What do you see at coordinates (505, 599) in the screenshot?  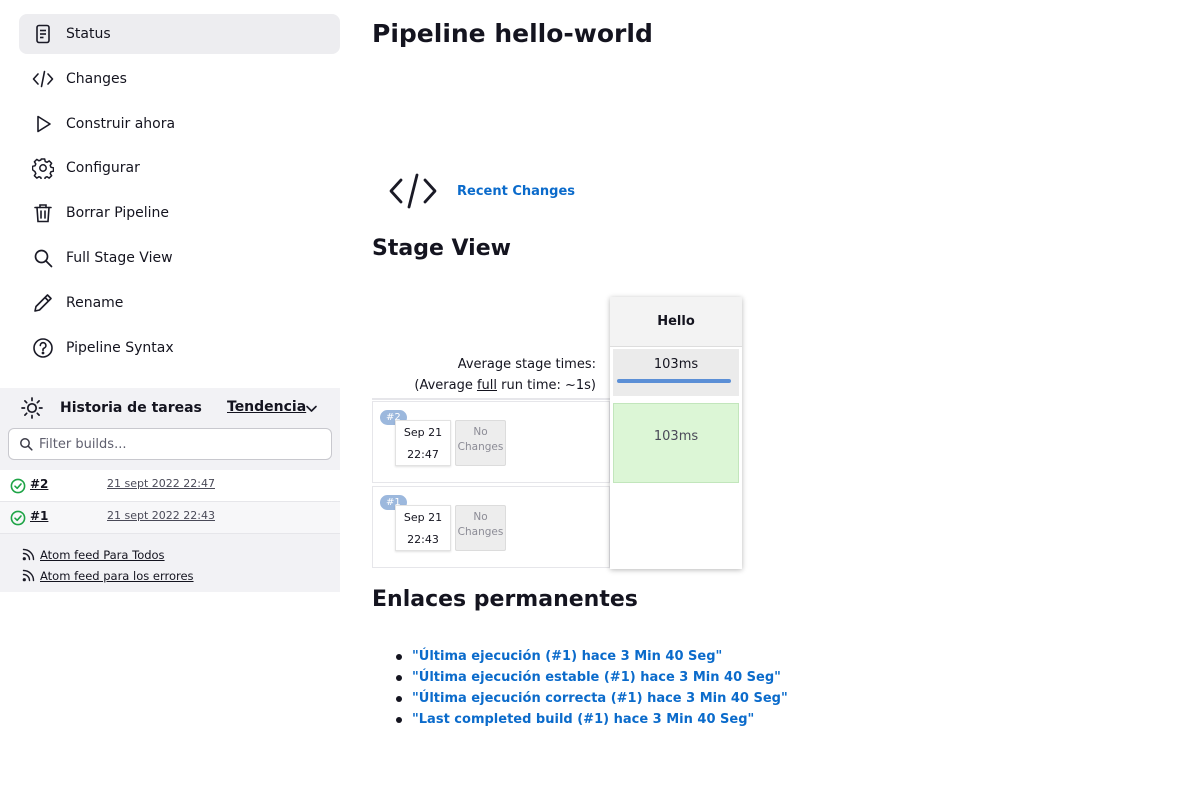 I see `permalinks-title: Enlaces permanentes` at bounding box center [505, 599].